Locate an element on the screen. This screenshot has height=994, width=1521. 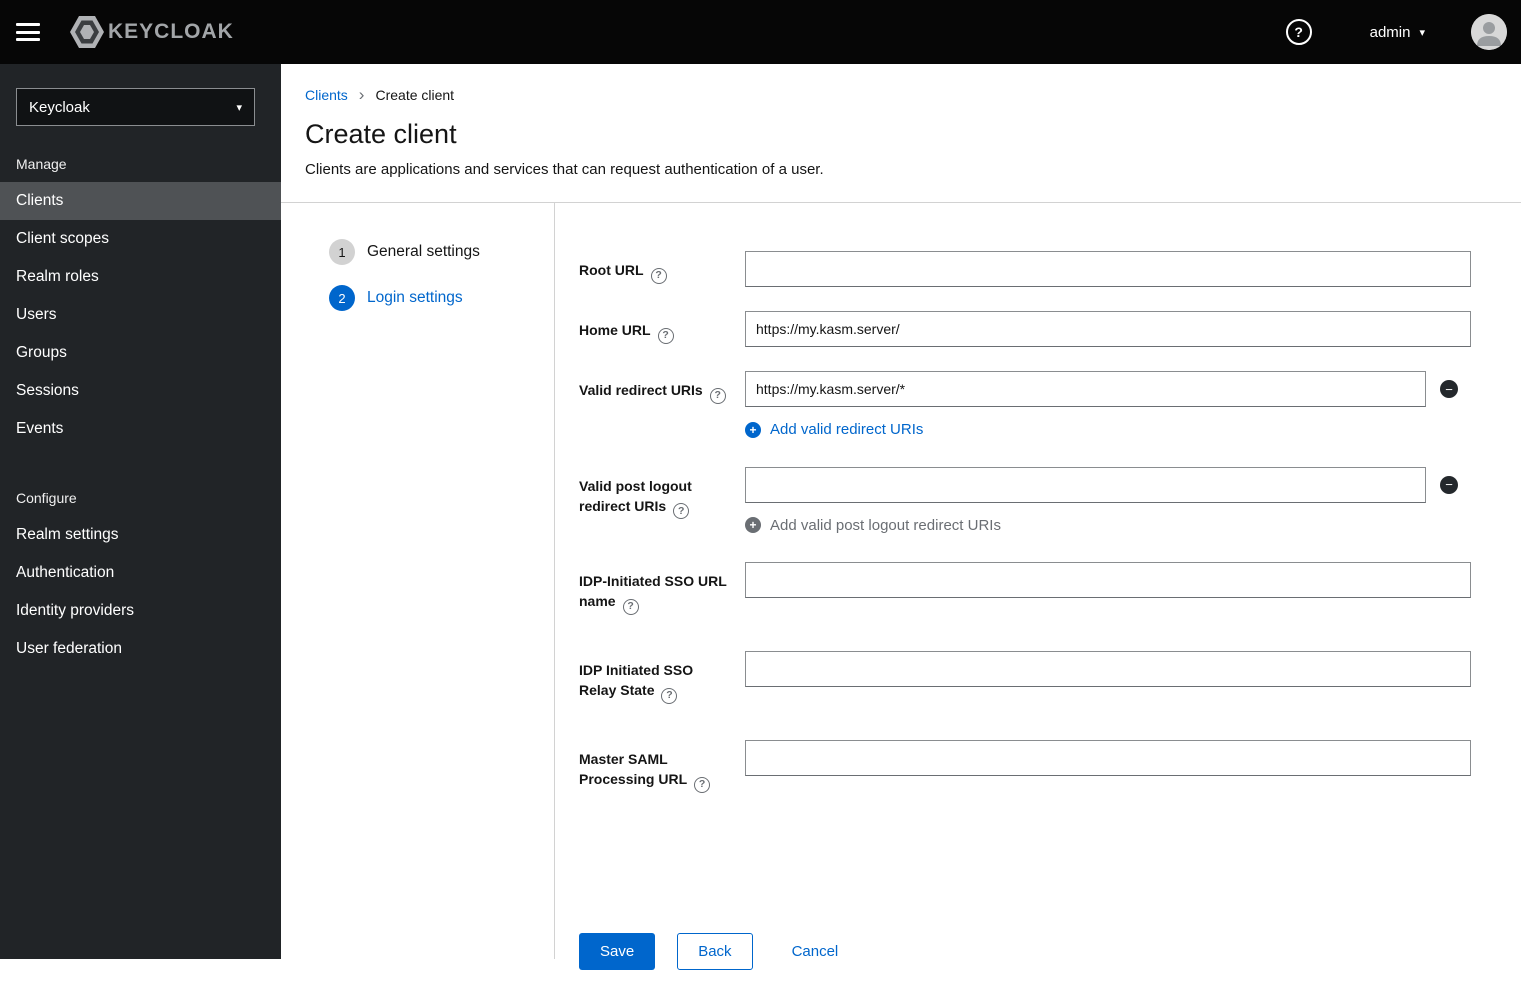
form-row-root-url: Root URL? is located at coordinates (1025, 269).